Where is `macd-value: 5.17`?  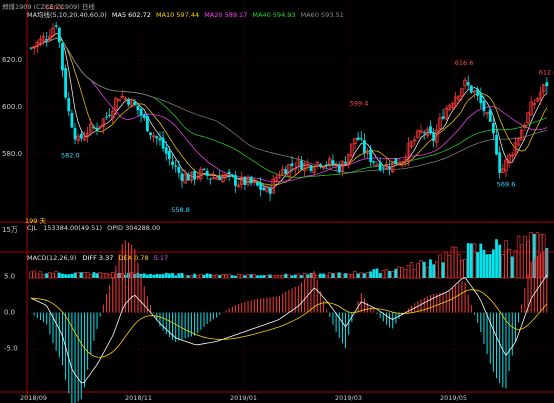
macd-value: 5.17 is located at coordinates (161, 258).